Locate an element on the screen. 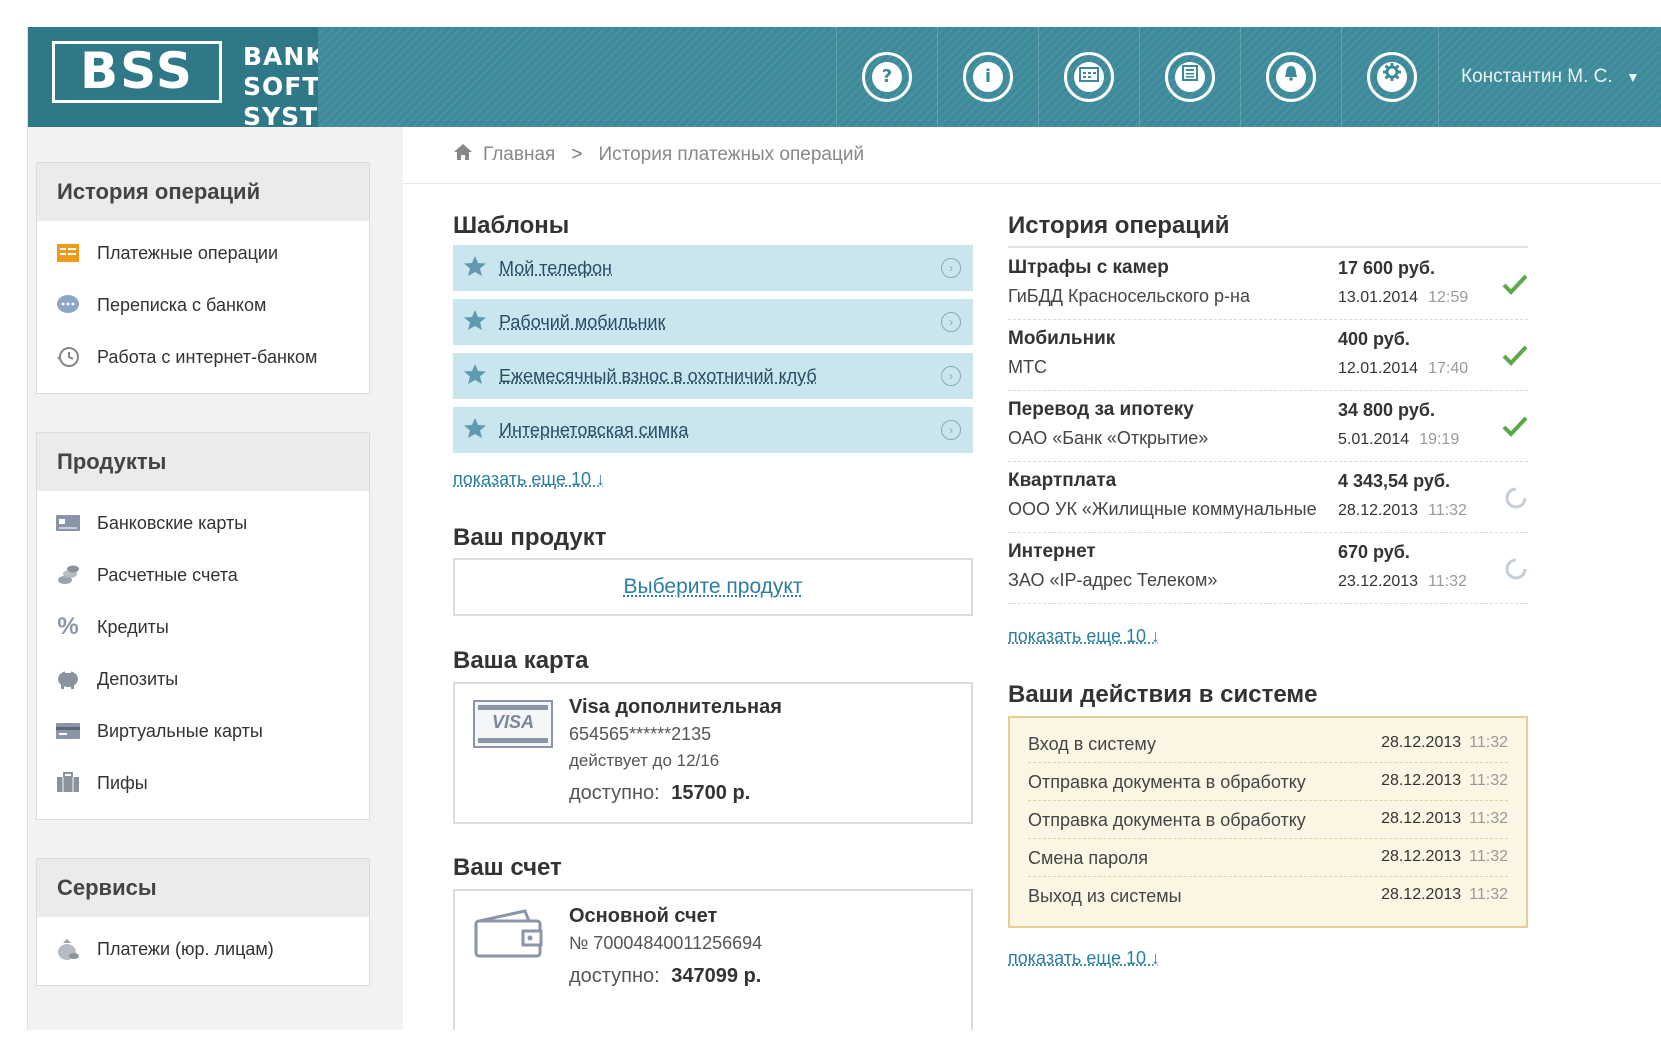  sidebar-item-label: Платежные операции is located at coordinates (187, 253).